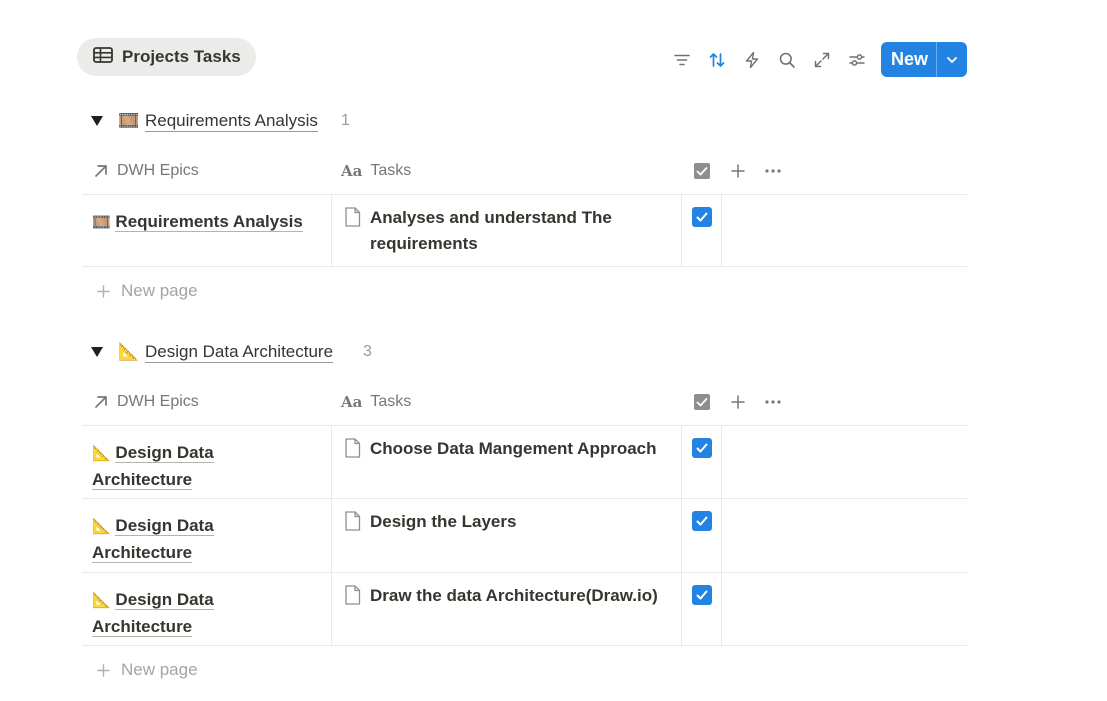 The height and width of the screenshot is (701, 1107). Describe the element at coordinates (524, 352) in the screenshot. I see `group-header: 📐 Design Data Architecture 3` at that location.